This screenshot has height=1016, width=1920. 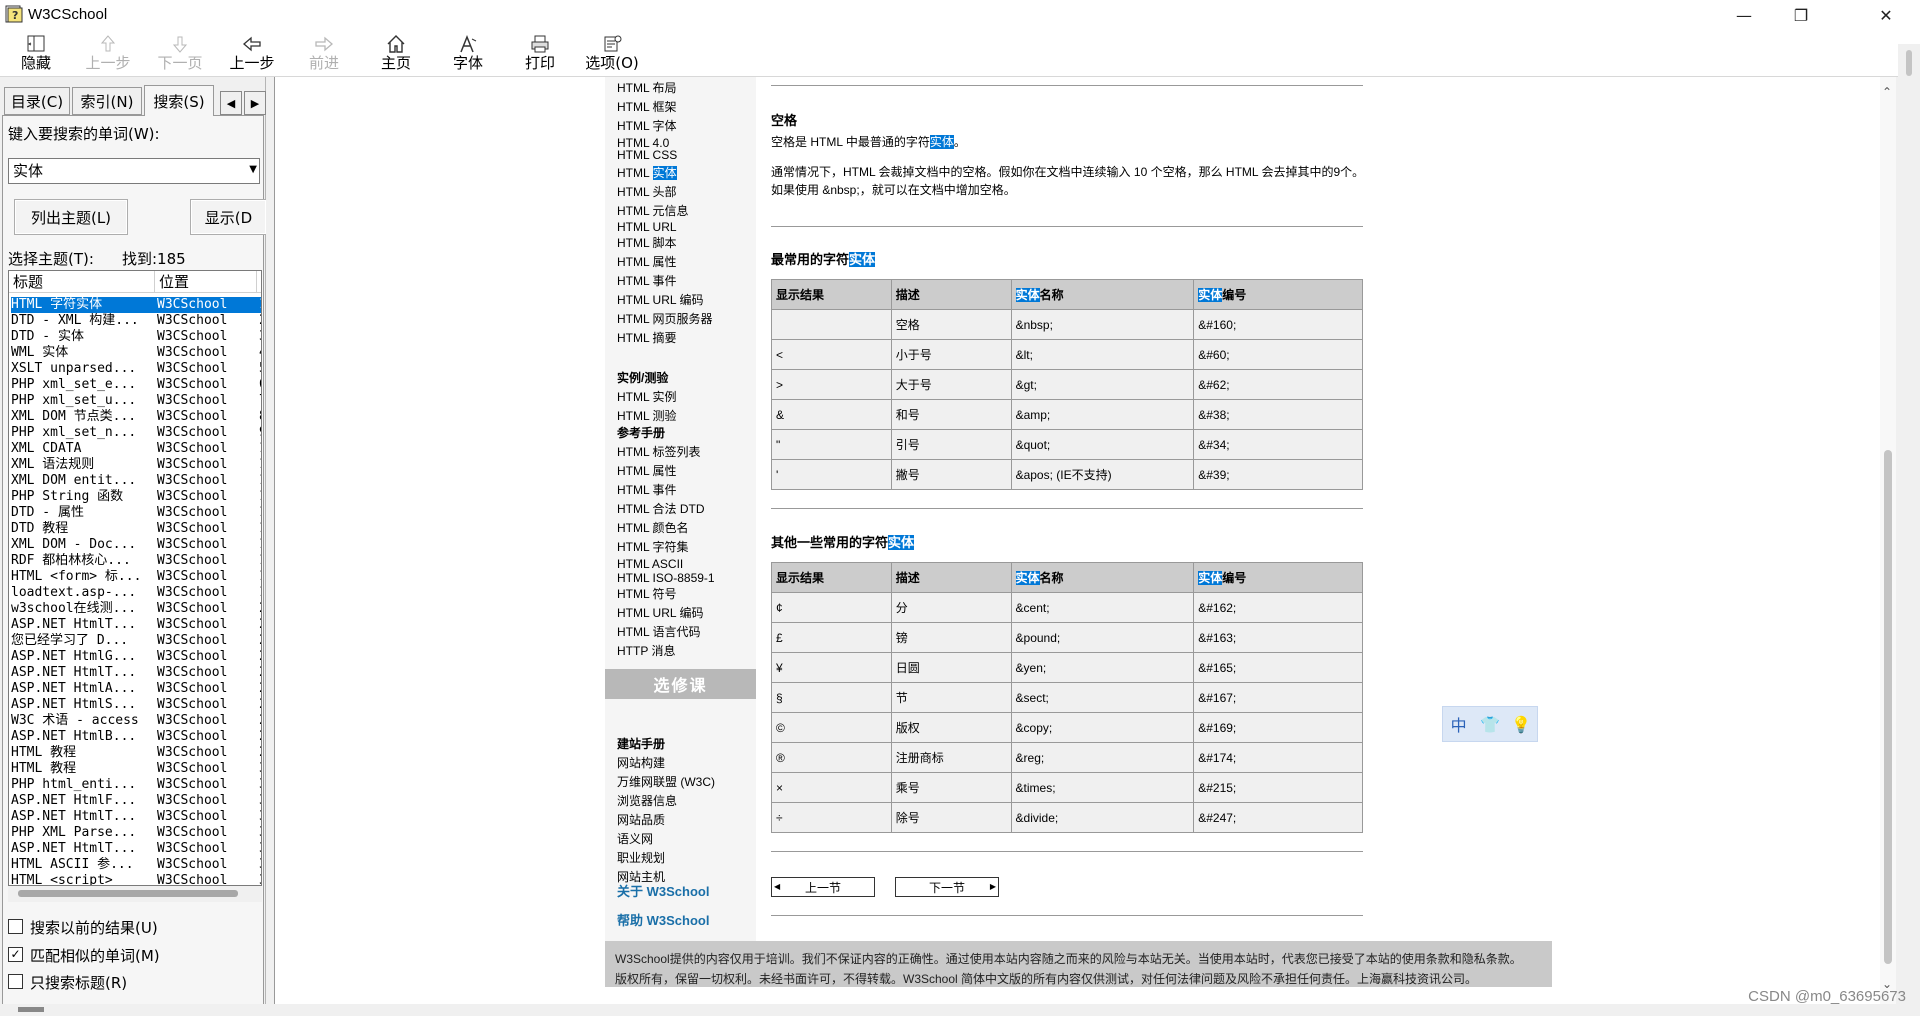 I want to click on resize-grip, so click(x=31, y=1009).